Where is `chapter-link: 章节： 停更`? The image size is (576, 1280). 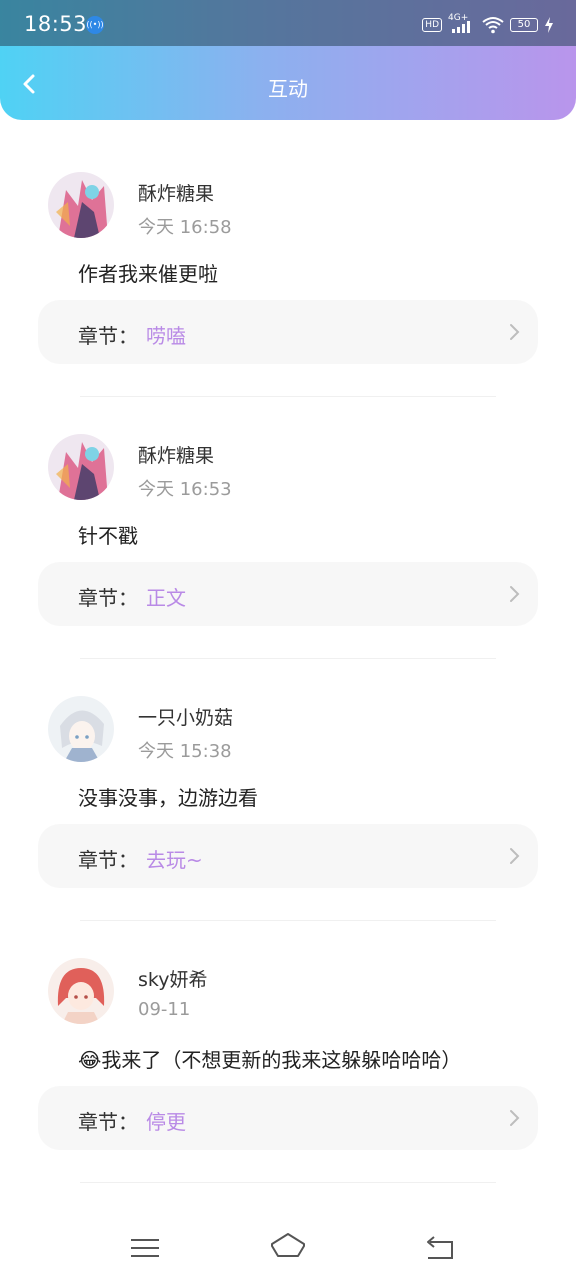
chapter-link: 章节： 停更 is located at coordinates (288, 1118).